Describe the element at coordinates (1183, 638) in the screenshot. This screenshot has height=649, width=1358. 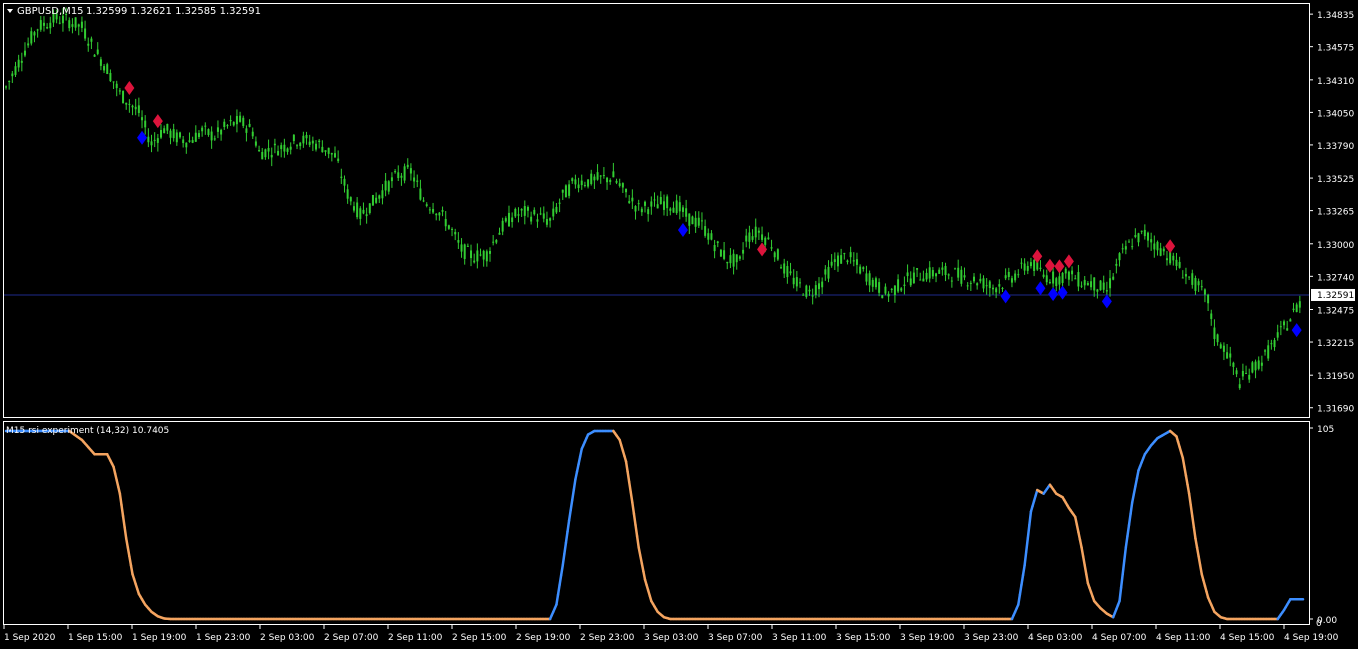
I see `time-tick-label: 4 Sep 11:00` at that location.